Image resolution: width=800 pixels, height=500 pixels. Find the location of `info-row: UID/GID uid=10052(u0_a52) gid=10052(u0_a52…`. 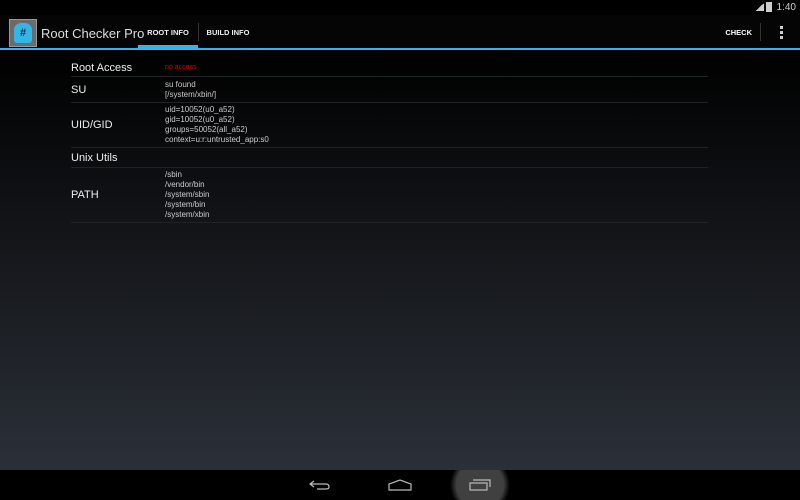

info-row: UID/GID uid=10052(u0_a52) gid=10052(u0_a52… is located at coordinates (389, 125).